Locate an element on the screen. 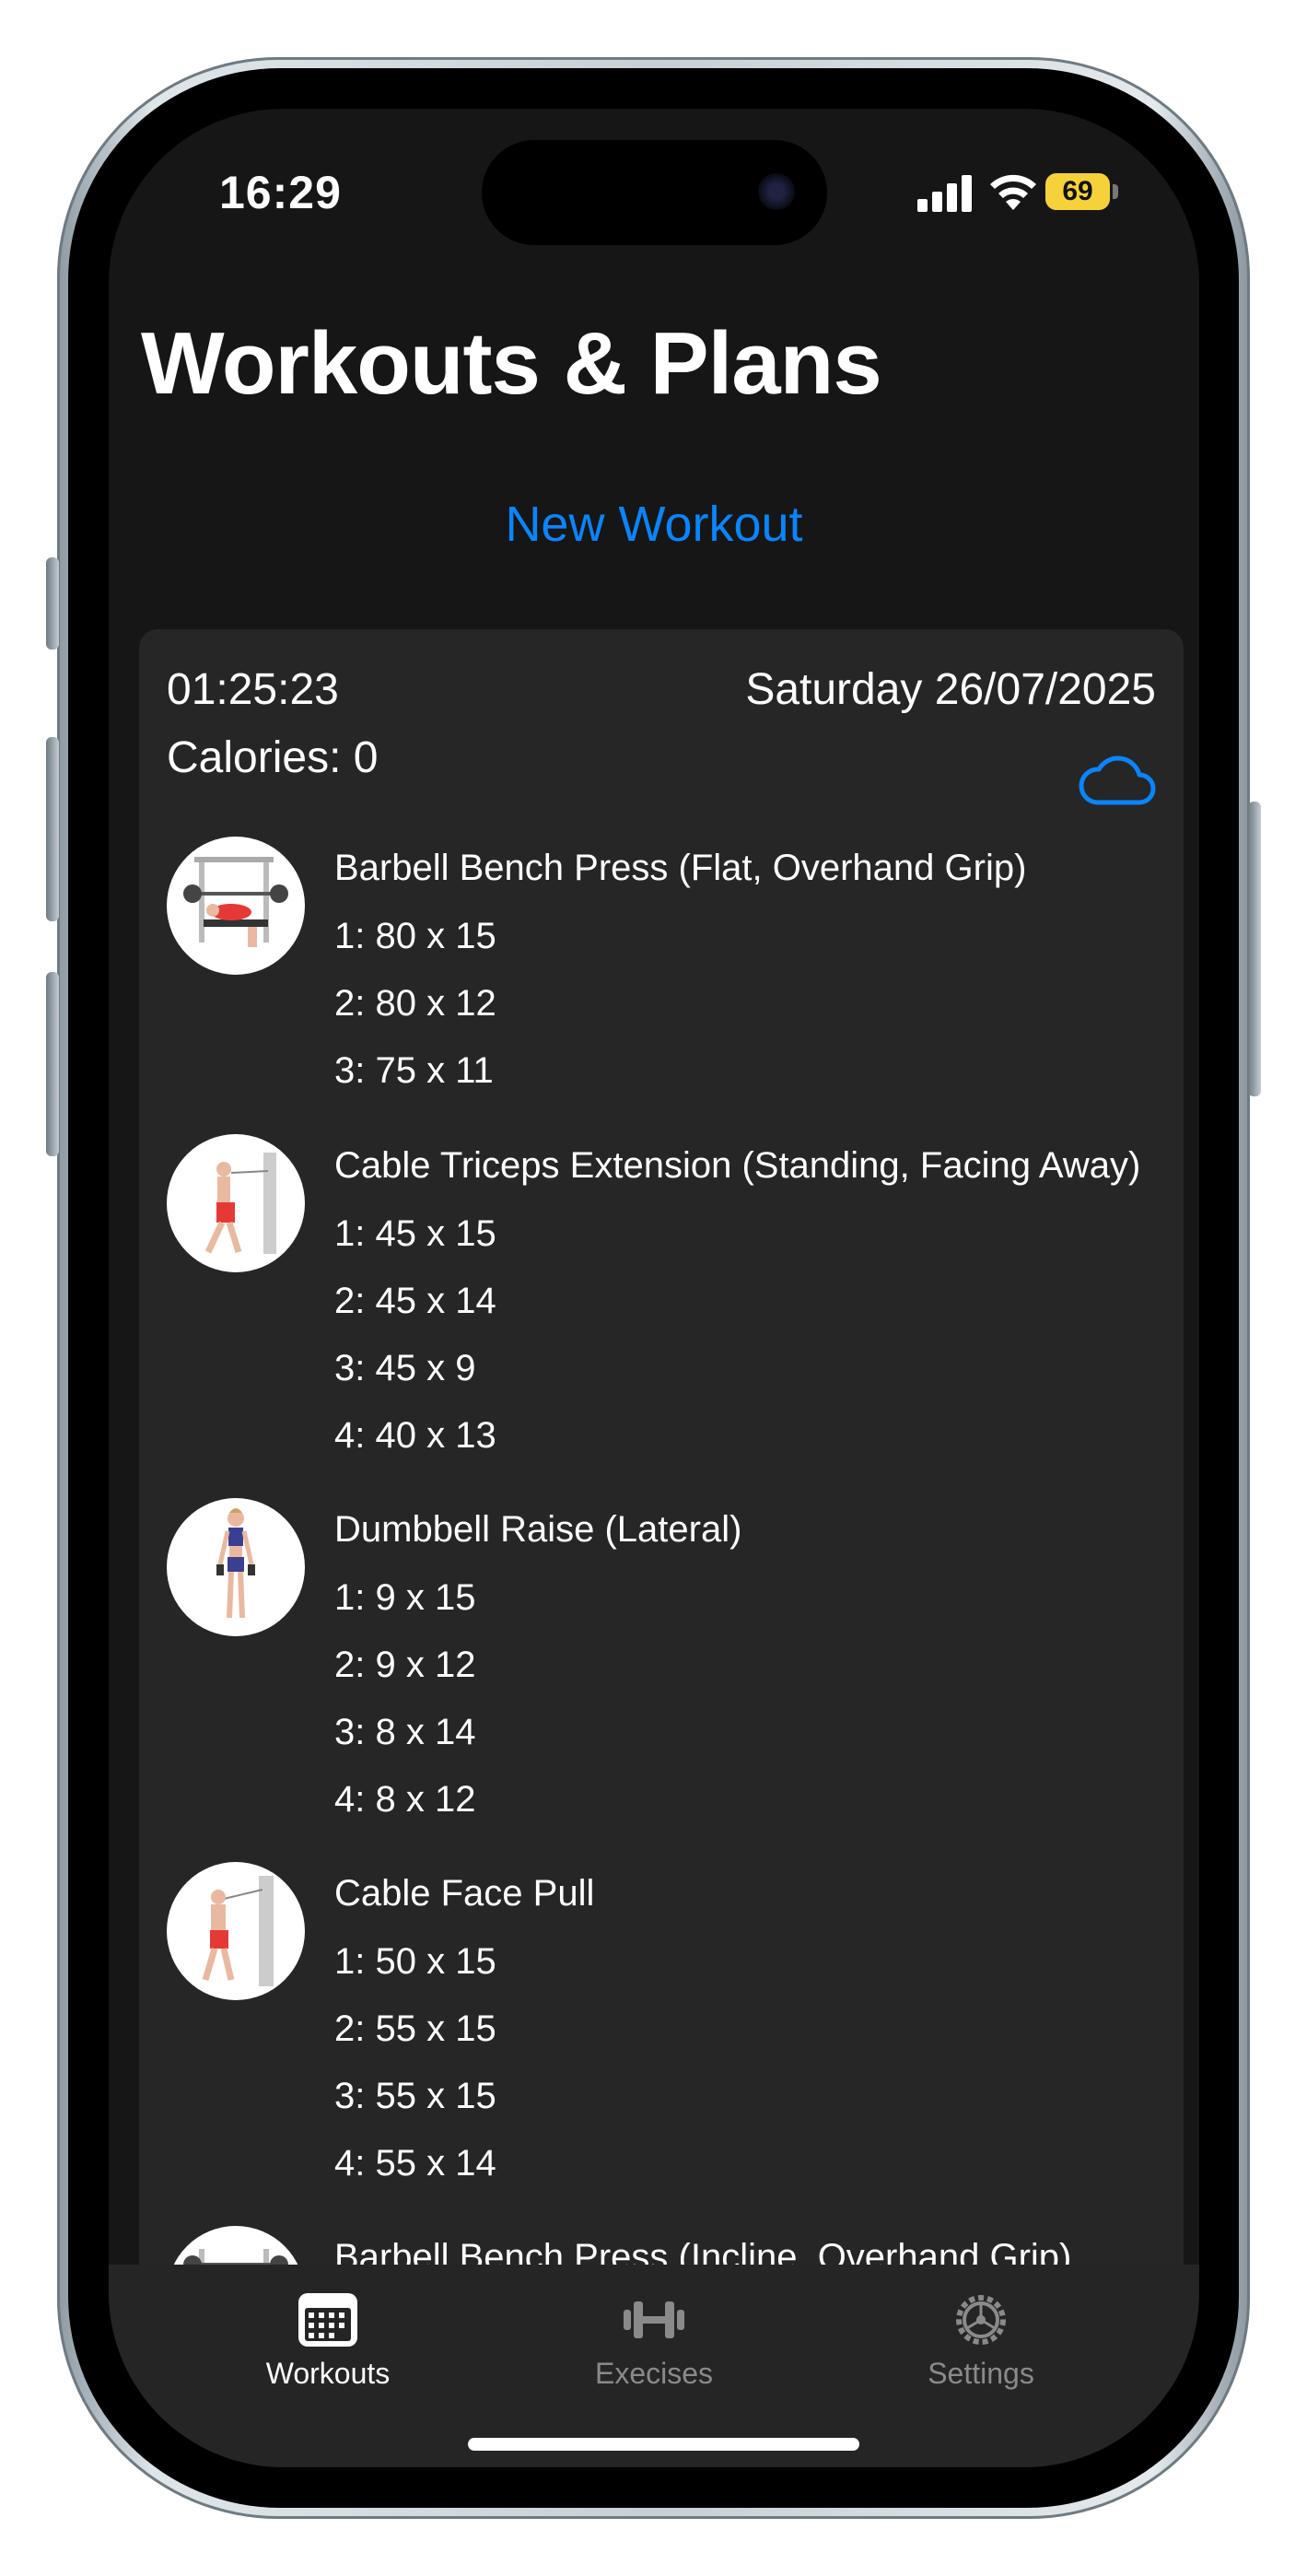 The width and height of the screenshot is (1307, 2576). workout-duration: 01:25:23 is located at coordinates (253, 689).